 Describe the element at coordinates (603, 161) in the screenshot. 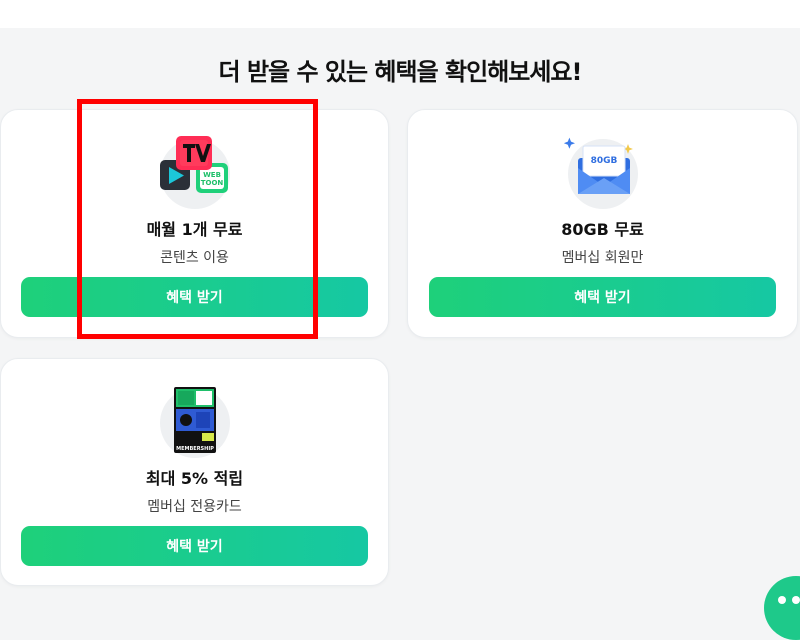

I see `storage-icon-text: 80GB` at that location.